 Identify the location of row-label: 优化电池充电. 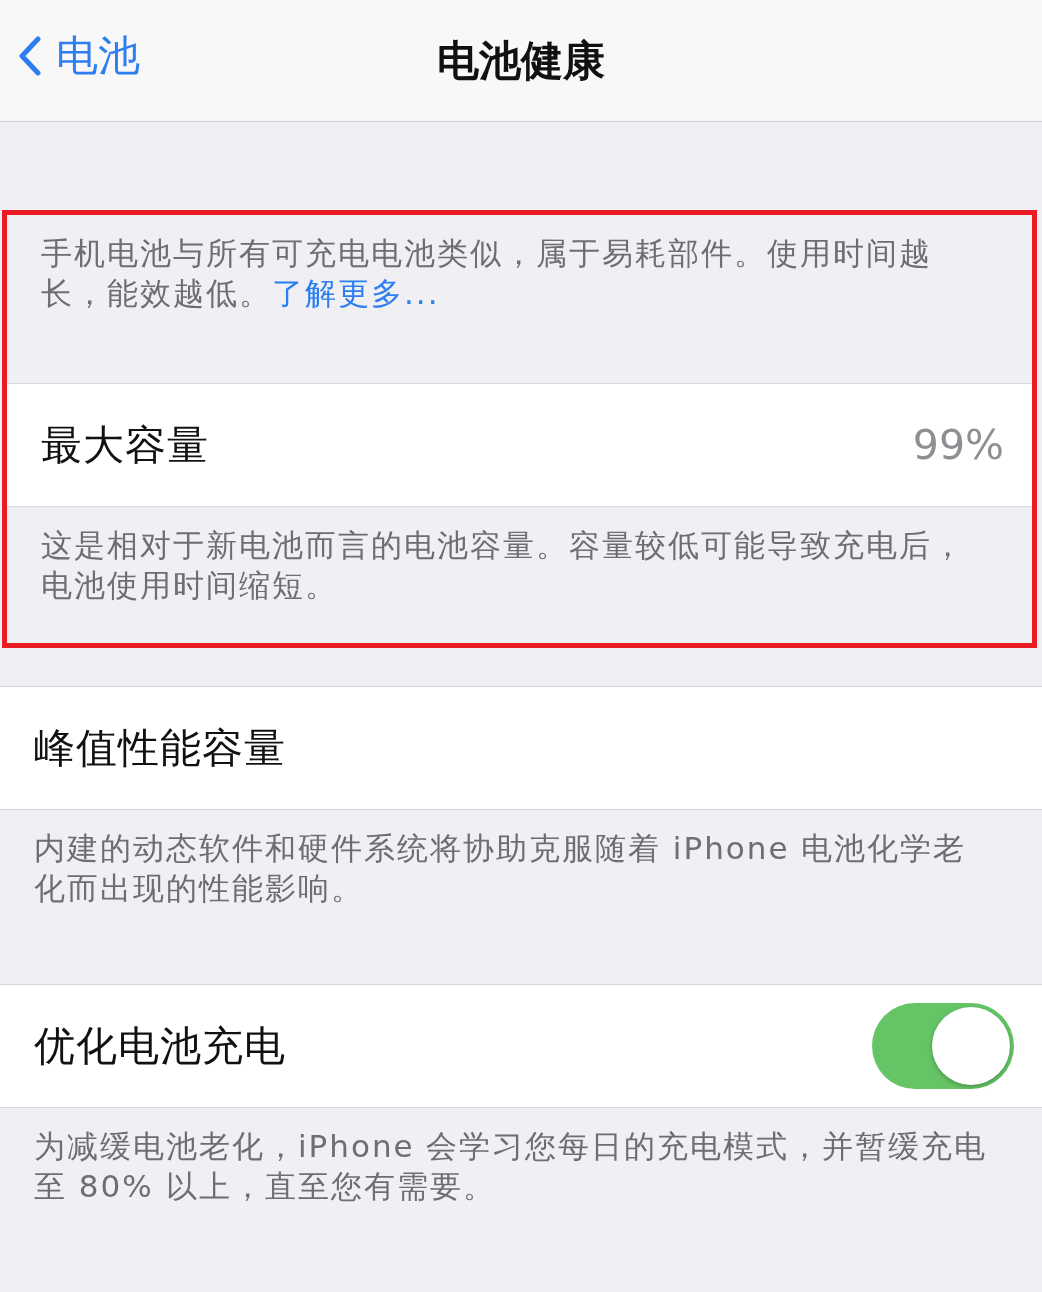
(160, 1046).